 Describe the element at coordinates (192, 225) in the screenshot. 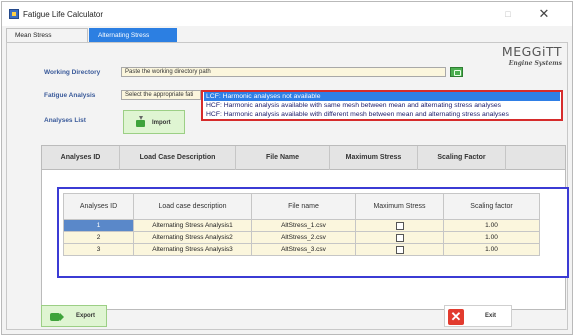

I see `row-description: Alternating Stress Analysis1` at that location.